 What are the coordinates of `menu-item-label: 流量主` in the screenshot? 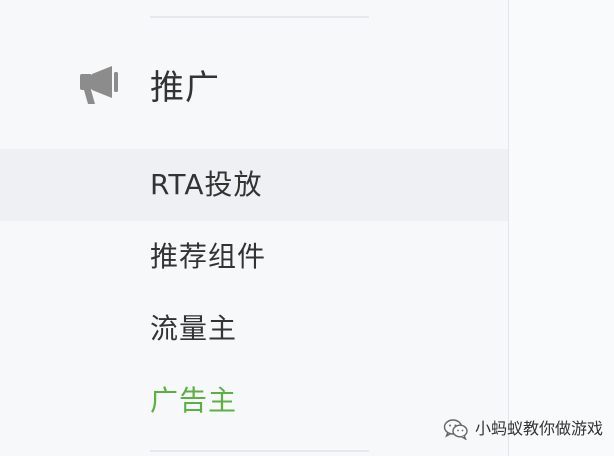 It's located at (194, 328).